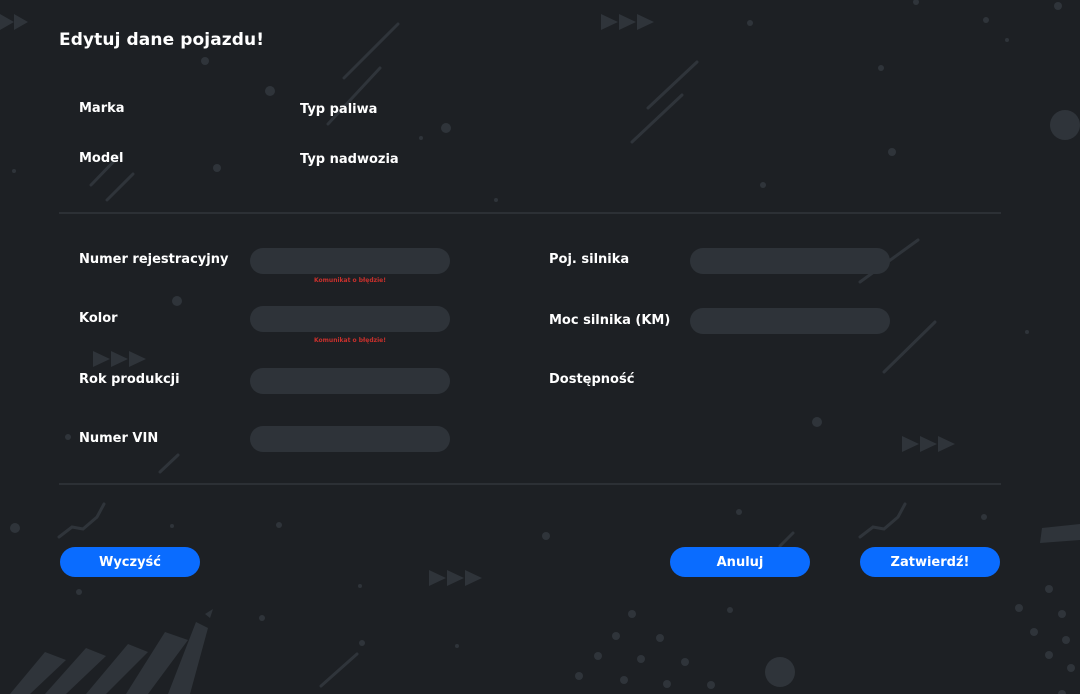 This screenshot has height=694, width=1080. What do you see at coordinates (102, 108) in the screenshot?
I see `marka-label: Marka` at bounding box center [102, 108].